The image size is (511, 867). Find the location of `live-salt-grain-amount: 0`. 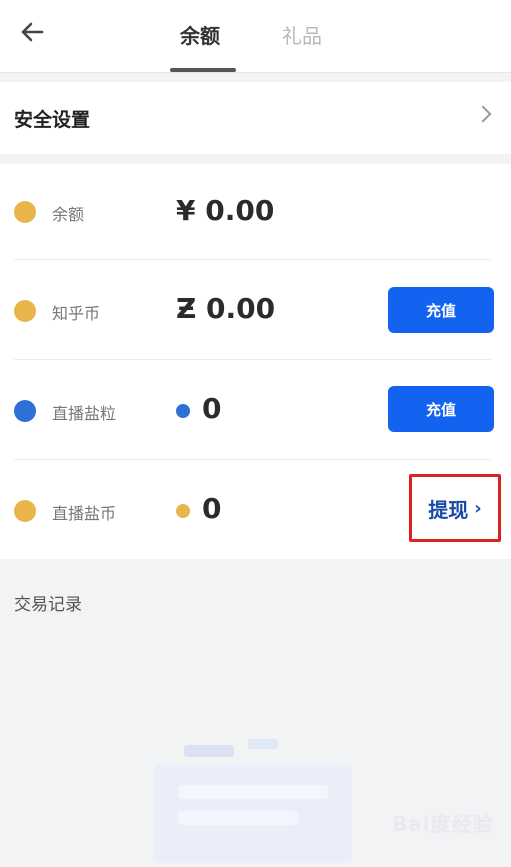

live-salt-grain-amount: 0 is located at coordinates (212, 408).